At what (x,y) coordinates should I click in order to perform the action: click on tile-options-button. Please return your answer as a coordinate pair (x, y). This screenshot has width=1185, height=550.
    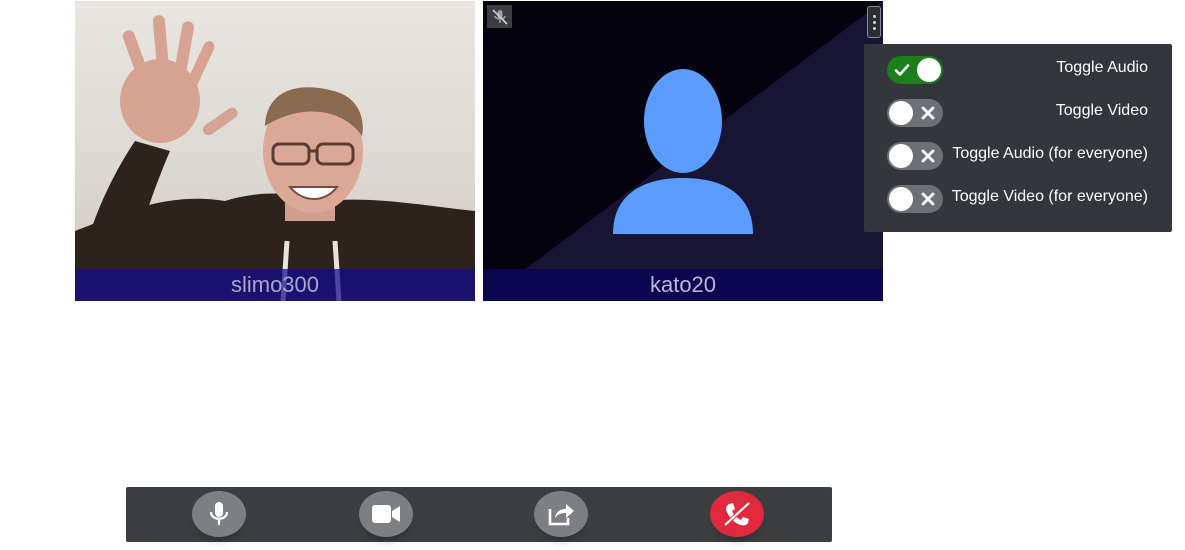
    Looking at the image, I should click on (874, 22).